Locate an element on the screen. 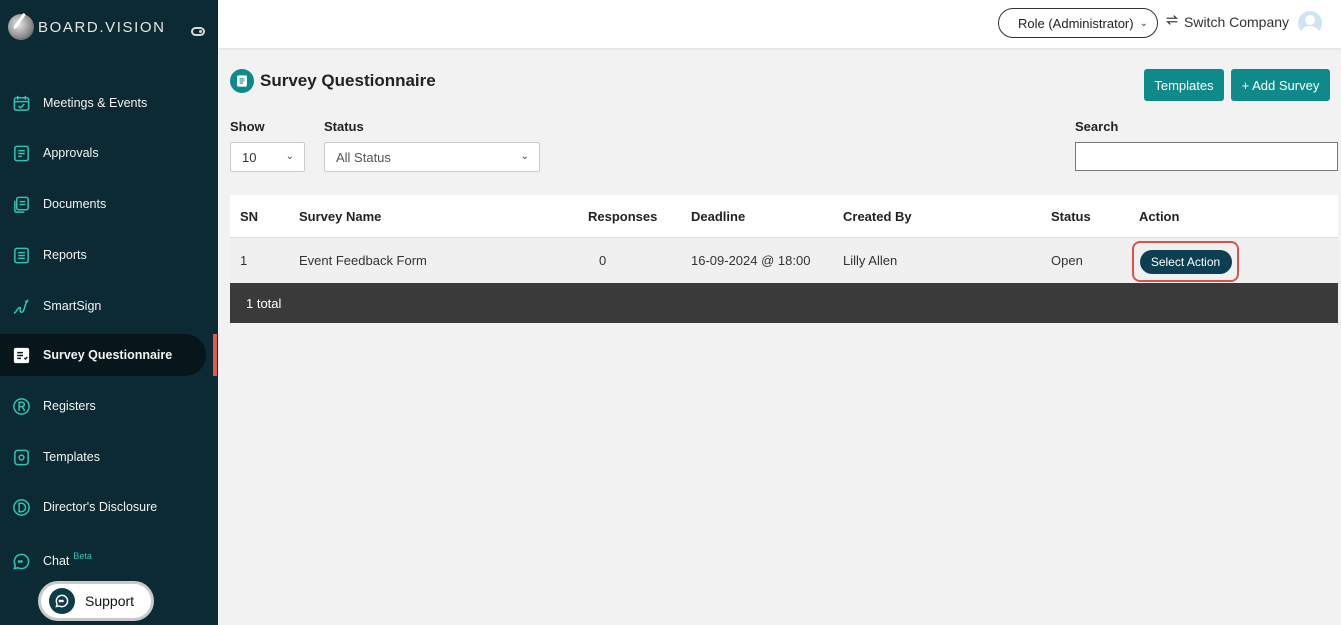 This screenshot has height=625, width=1341. survey-icon is located at coordinates (21, 355).